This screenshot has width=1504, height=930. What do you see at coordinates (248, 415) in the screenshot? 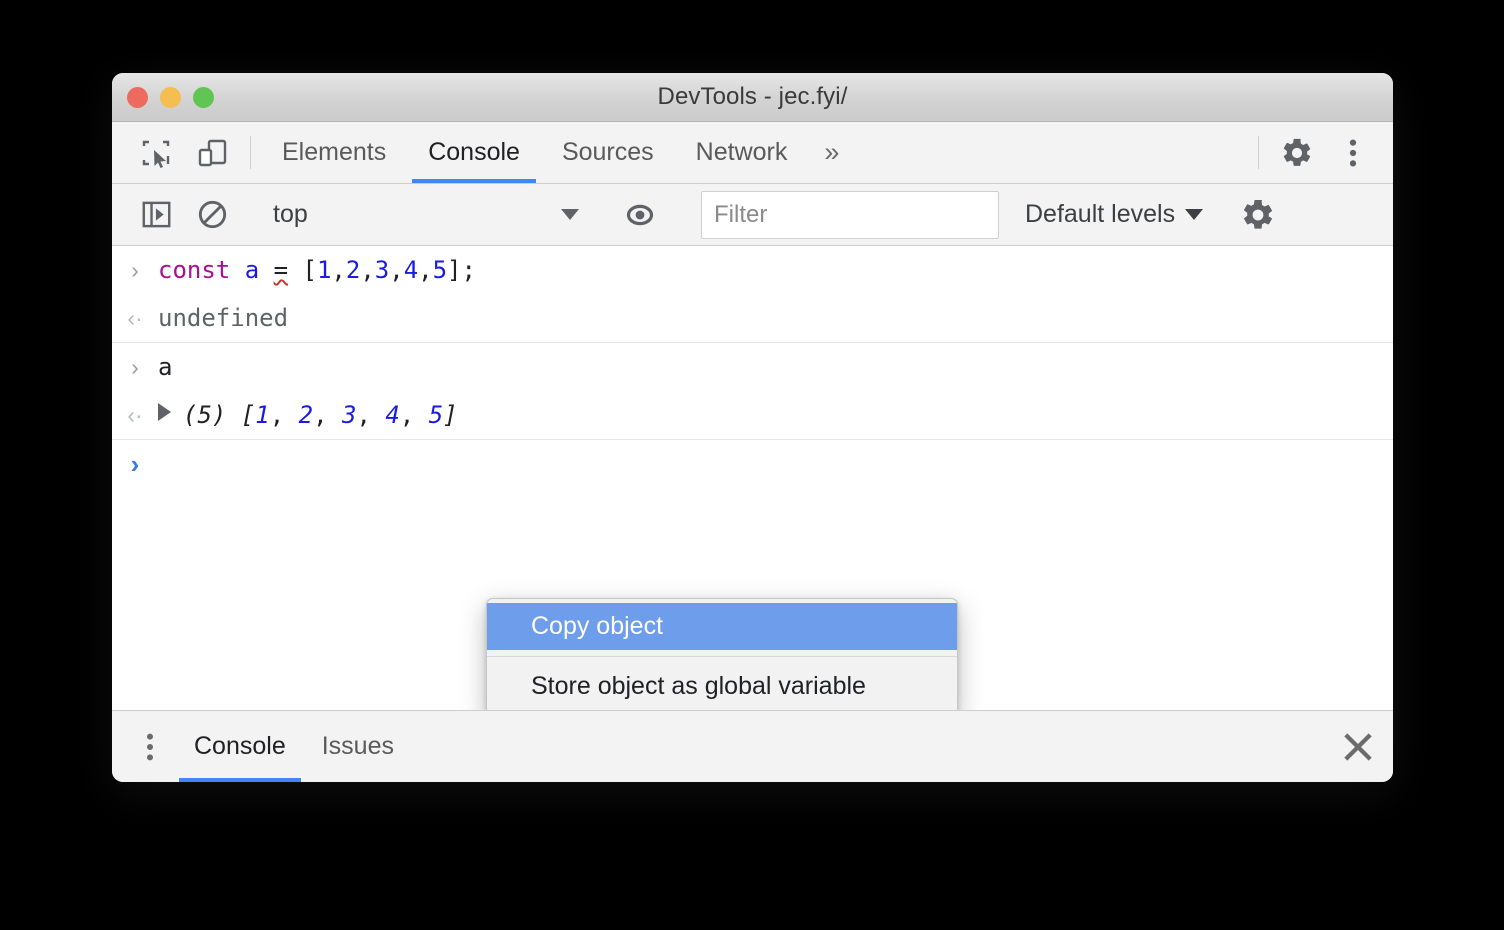
I see `array-open-bracket: [` at bounding box center [248, 415].